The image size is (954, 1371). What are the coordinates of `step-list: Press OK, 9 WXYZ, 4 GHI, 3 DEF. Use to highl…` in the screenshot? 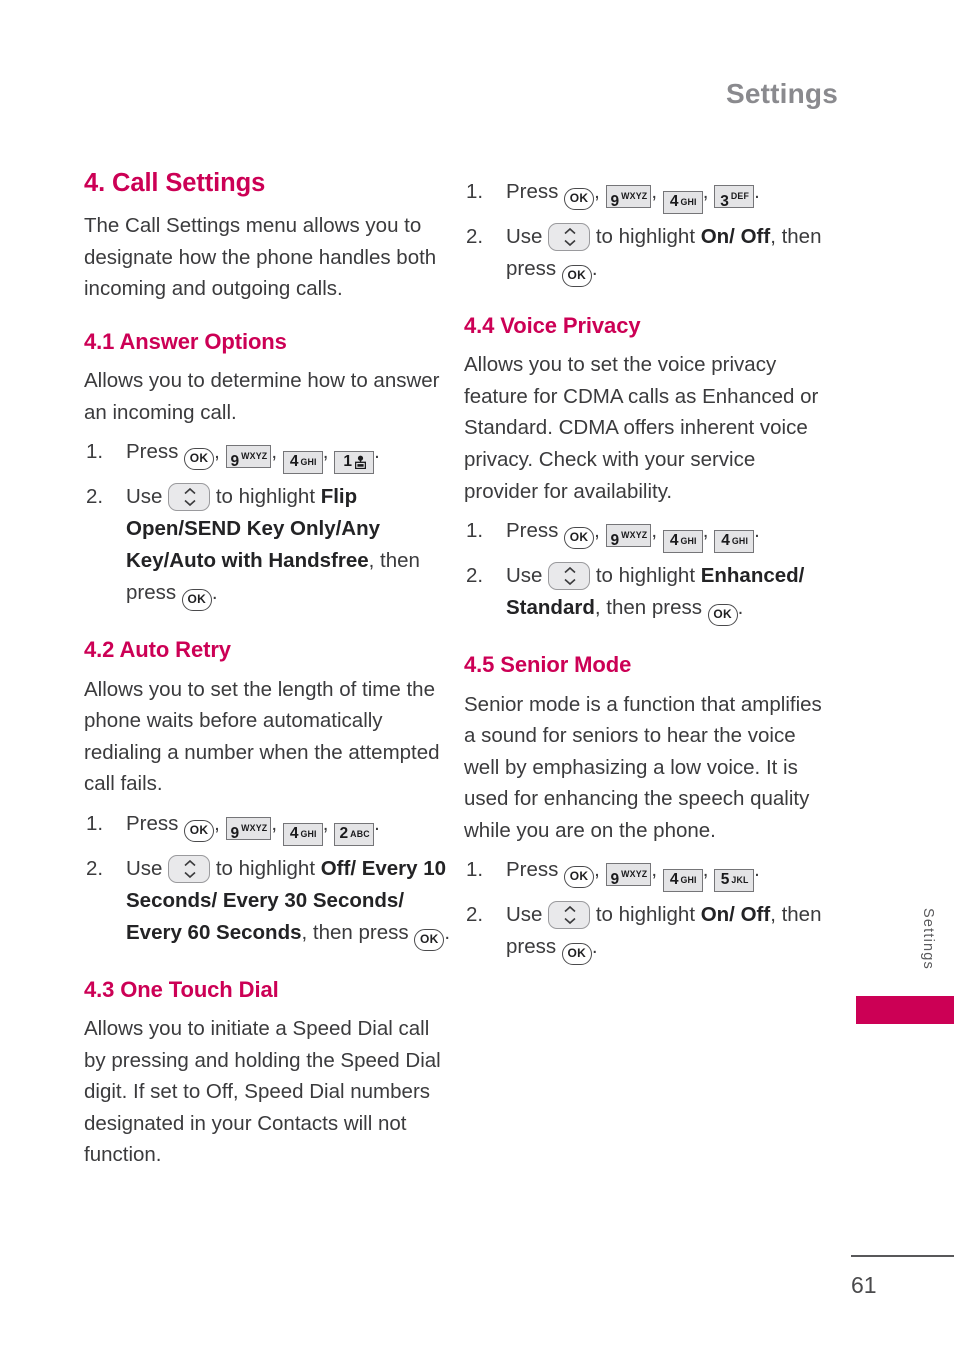 It's located at (648, 231).